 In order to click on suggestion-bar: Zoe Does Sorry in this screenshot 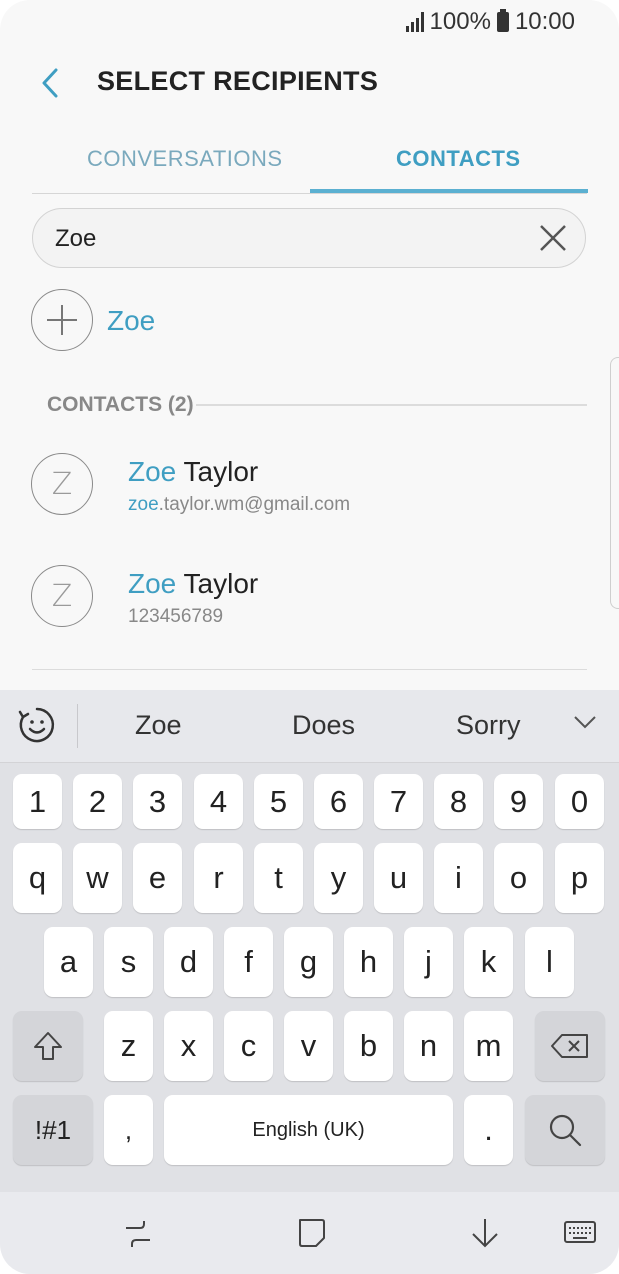, I will do `click(309, 726)`.